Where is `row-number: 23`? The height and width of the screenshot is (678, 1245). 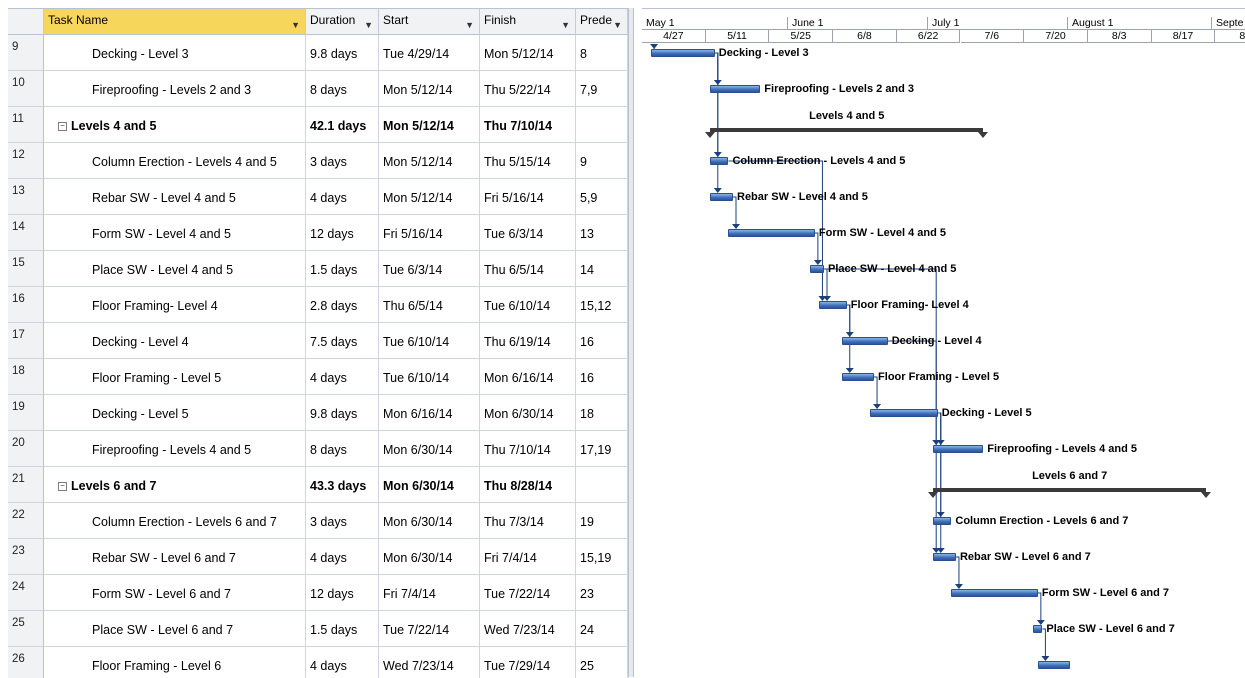
row-number: 23 is located at coordinates (26, 557).